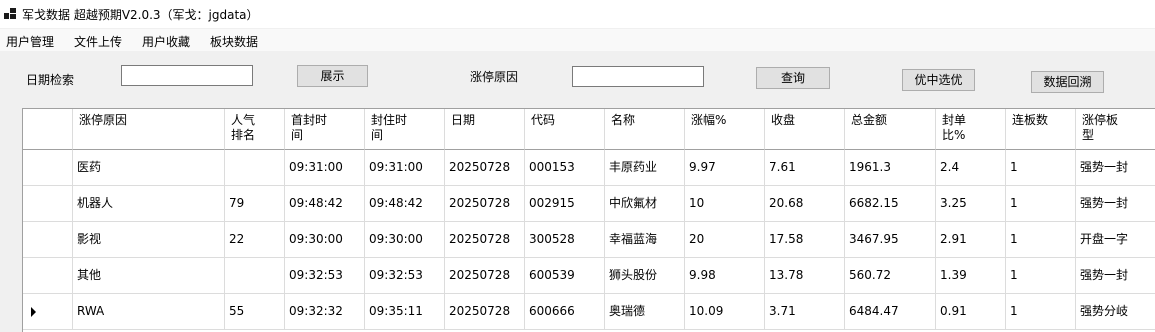 The height and width of the screenshot is (332, 1155). Describe the element at coordinates (565, 276) in the screenshot. I see `cell-code: 600539` at that location.